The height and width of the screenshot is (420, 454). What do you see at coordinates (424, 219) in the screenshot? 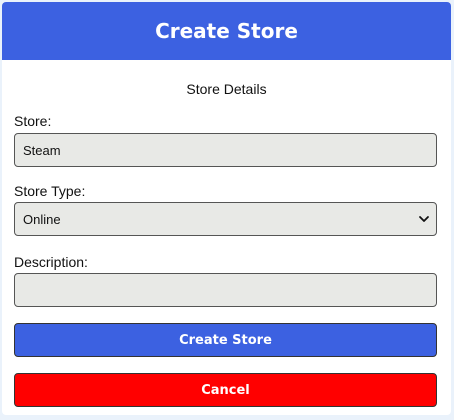
I see `chevron-down-icon` at bounding box center [424, 219].